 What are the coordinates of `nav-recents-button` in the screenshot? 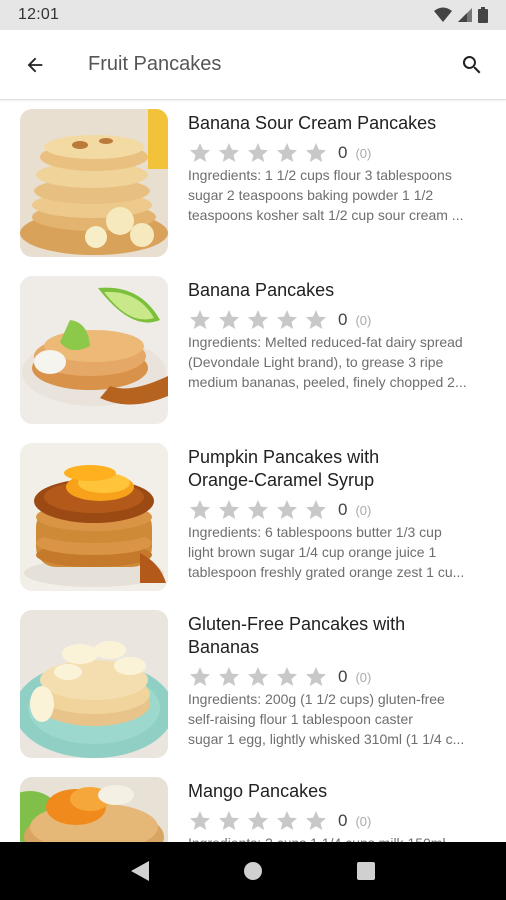 It's located at (366, 871).